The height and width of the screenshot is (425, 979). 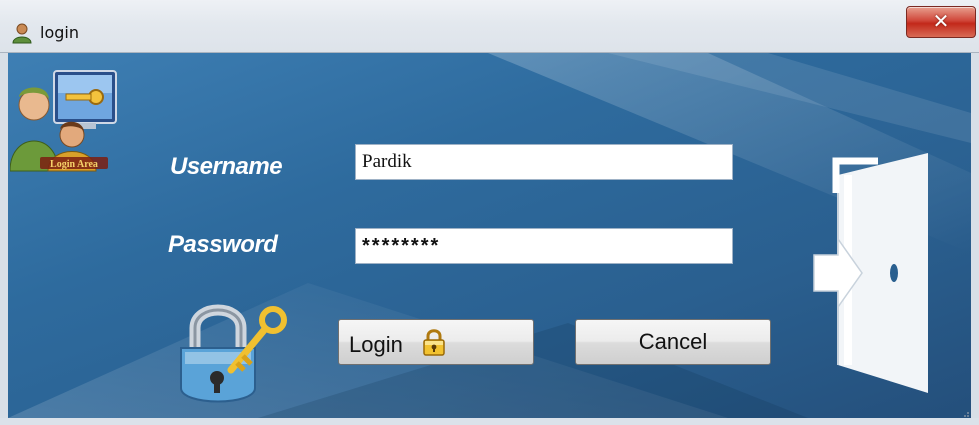 I want to click on close-button: ✕, so click(x=941, y=22).